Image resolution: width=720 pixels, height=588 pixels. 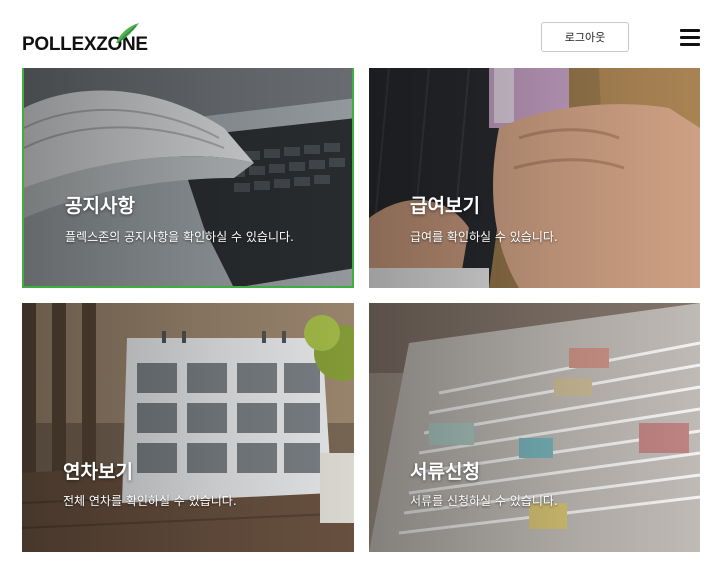 What do you see at coordinates (484, 237) in the screenshot?
I see `card-description: 급여를 확인하실 수 있습니다.` at bounding box center [484, 237].